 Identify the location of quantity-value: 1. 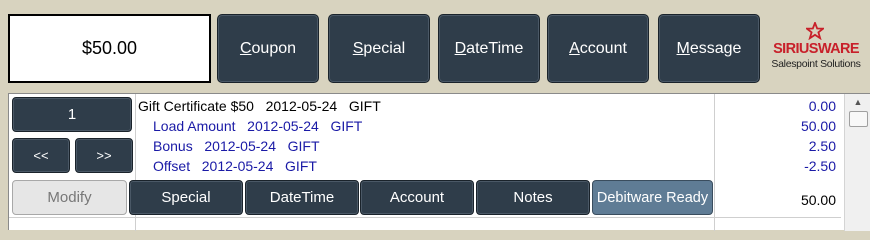
(72, 114).